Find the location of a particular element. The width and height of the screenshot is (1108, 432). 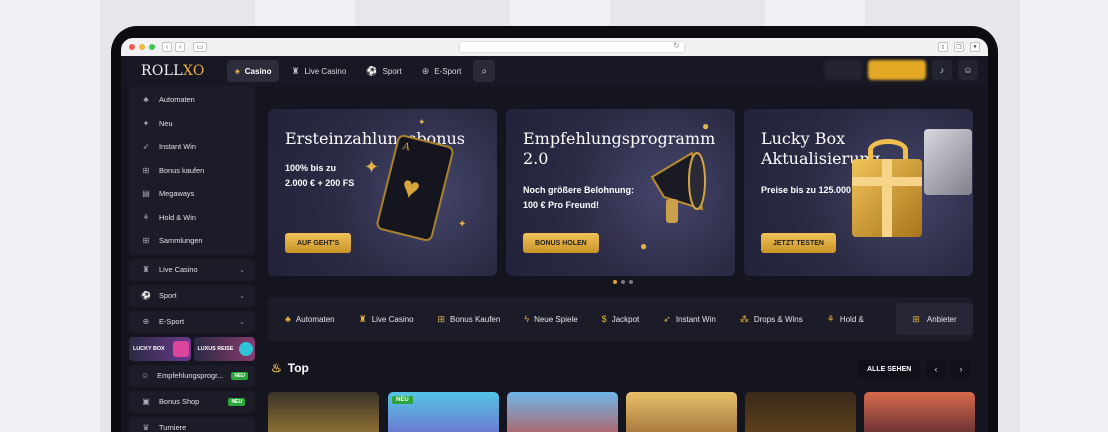

reload-icon: ↻ is located at coordinates (676, 45).